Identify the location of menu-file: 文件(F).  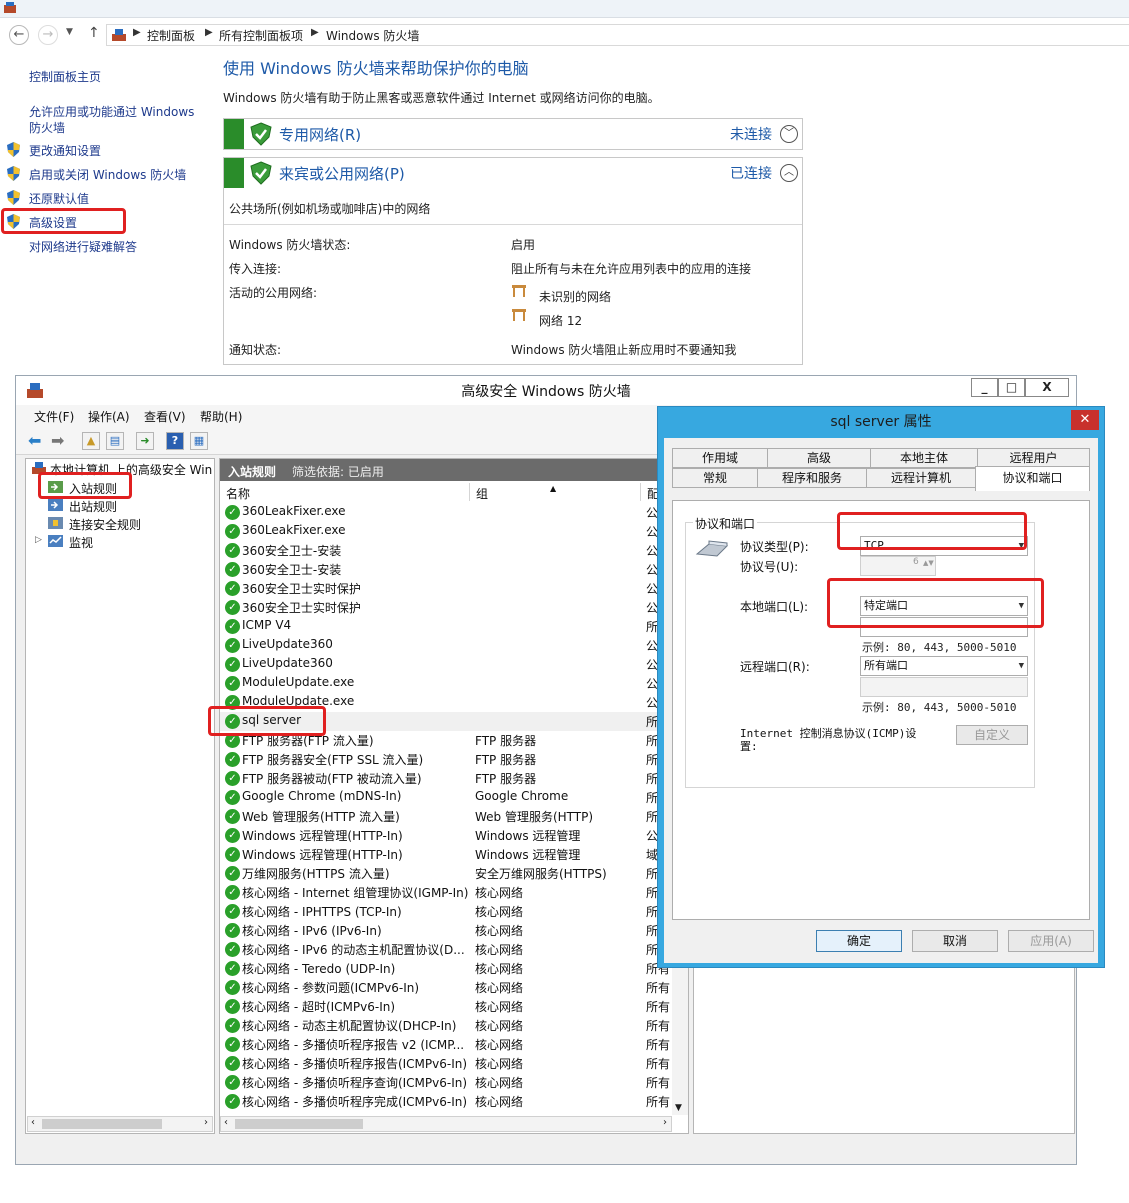
(54, 416).